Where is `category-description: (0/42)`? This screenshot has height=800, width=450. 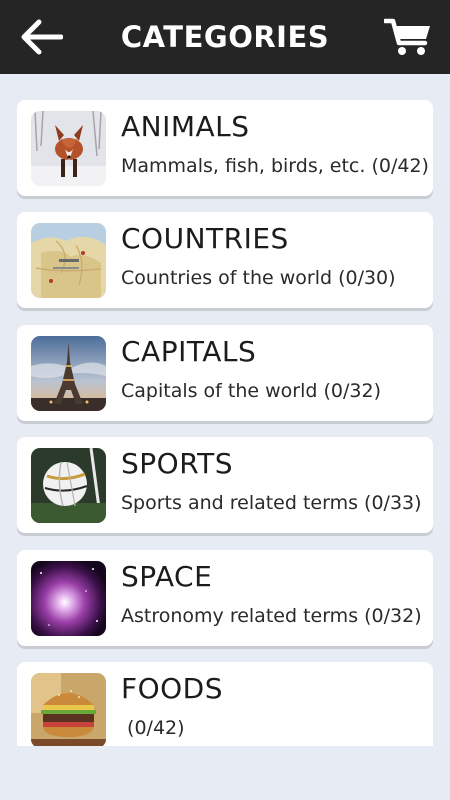
category-description: (0/42) is located at coordinates (153, 728).